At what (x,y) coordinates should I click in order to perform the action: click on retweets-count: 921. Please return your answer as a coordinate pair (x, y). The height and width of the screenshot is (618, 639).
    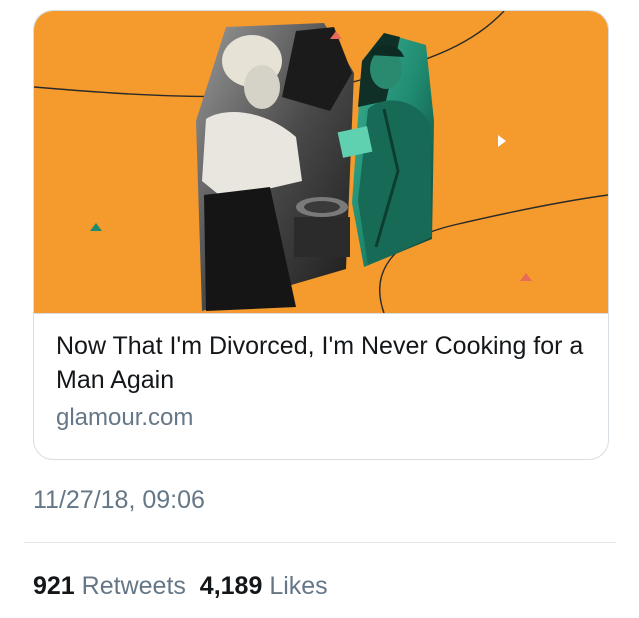
    Looking at the image, I should click on (54, 586).